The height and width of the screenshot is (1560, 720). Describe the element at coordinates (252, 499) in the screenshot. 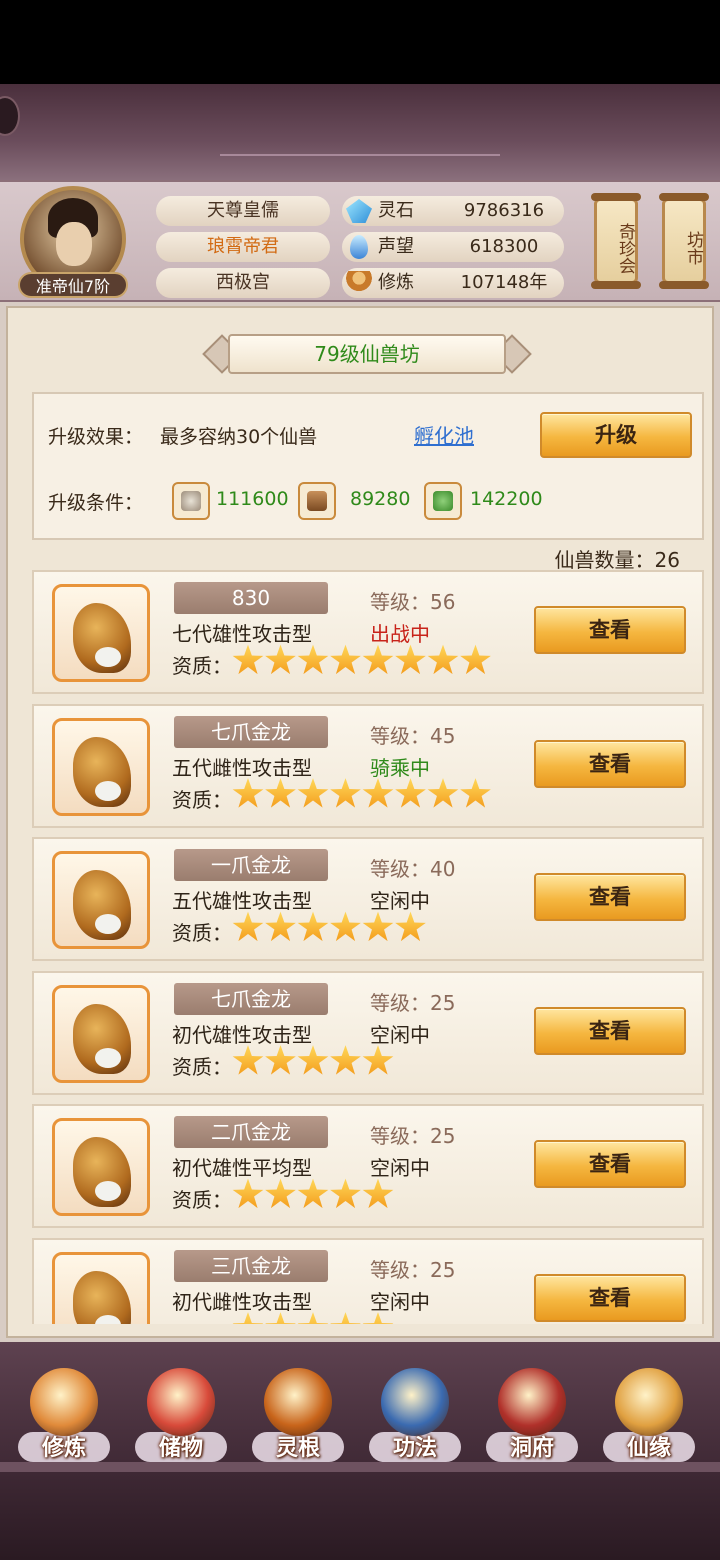

I see `material-value: 111600` at that location.